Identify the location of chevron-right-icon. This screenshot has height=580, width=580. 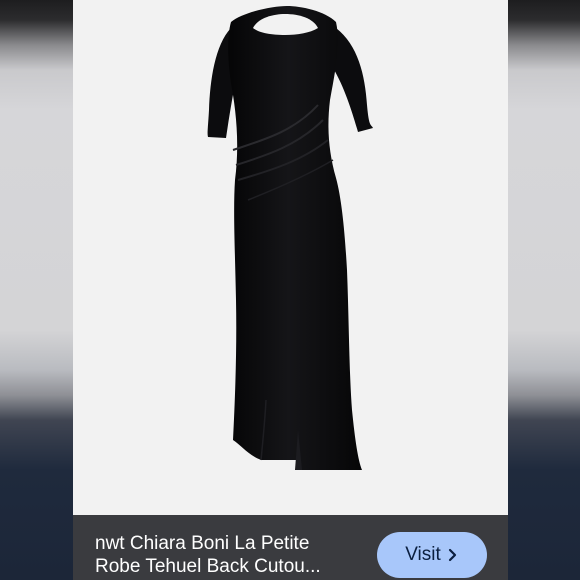
(453, 555).